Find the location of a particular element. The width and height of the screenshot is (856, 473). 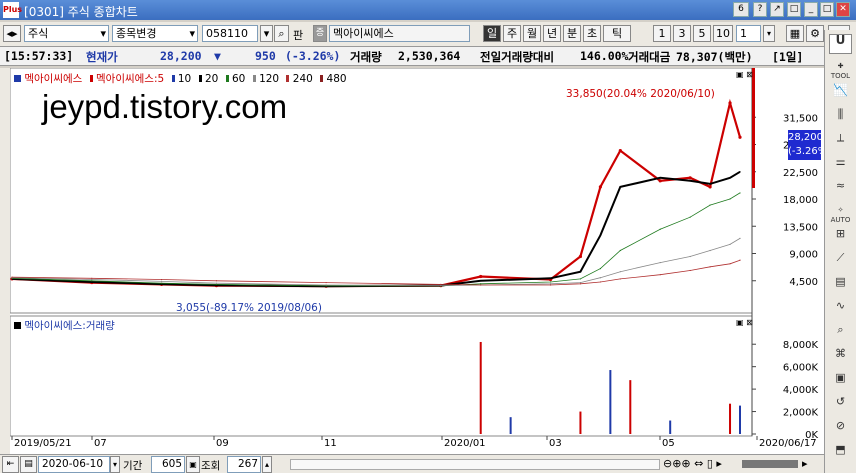

date-input: 2020-06-10 is located at coordinates (74, 464).